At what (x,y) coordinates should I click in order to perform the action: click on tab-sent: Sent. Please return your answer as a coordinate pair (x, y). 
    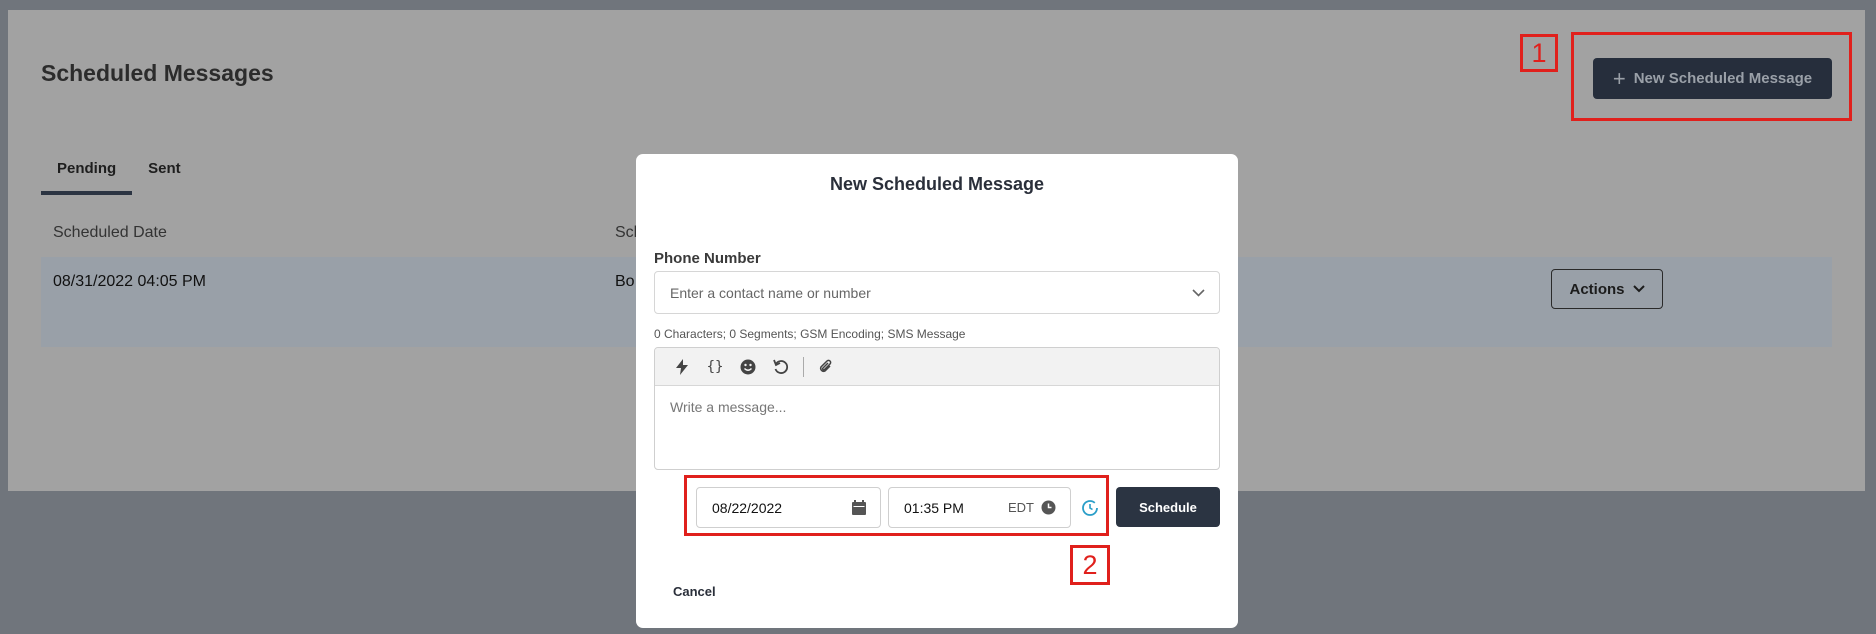
    Looking at the image, I should click on (164, 172).